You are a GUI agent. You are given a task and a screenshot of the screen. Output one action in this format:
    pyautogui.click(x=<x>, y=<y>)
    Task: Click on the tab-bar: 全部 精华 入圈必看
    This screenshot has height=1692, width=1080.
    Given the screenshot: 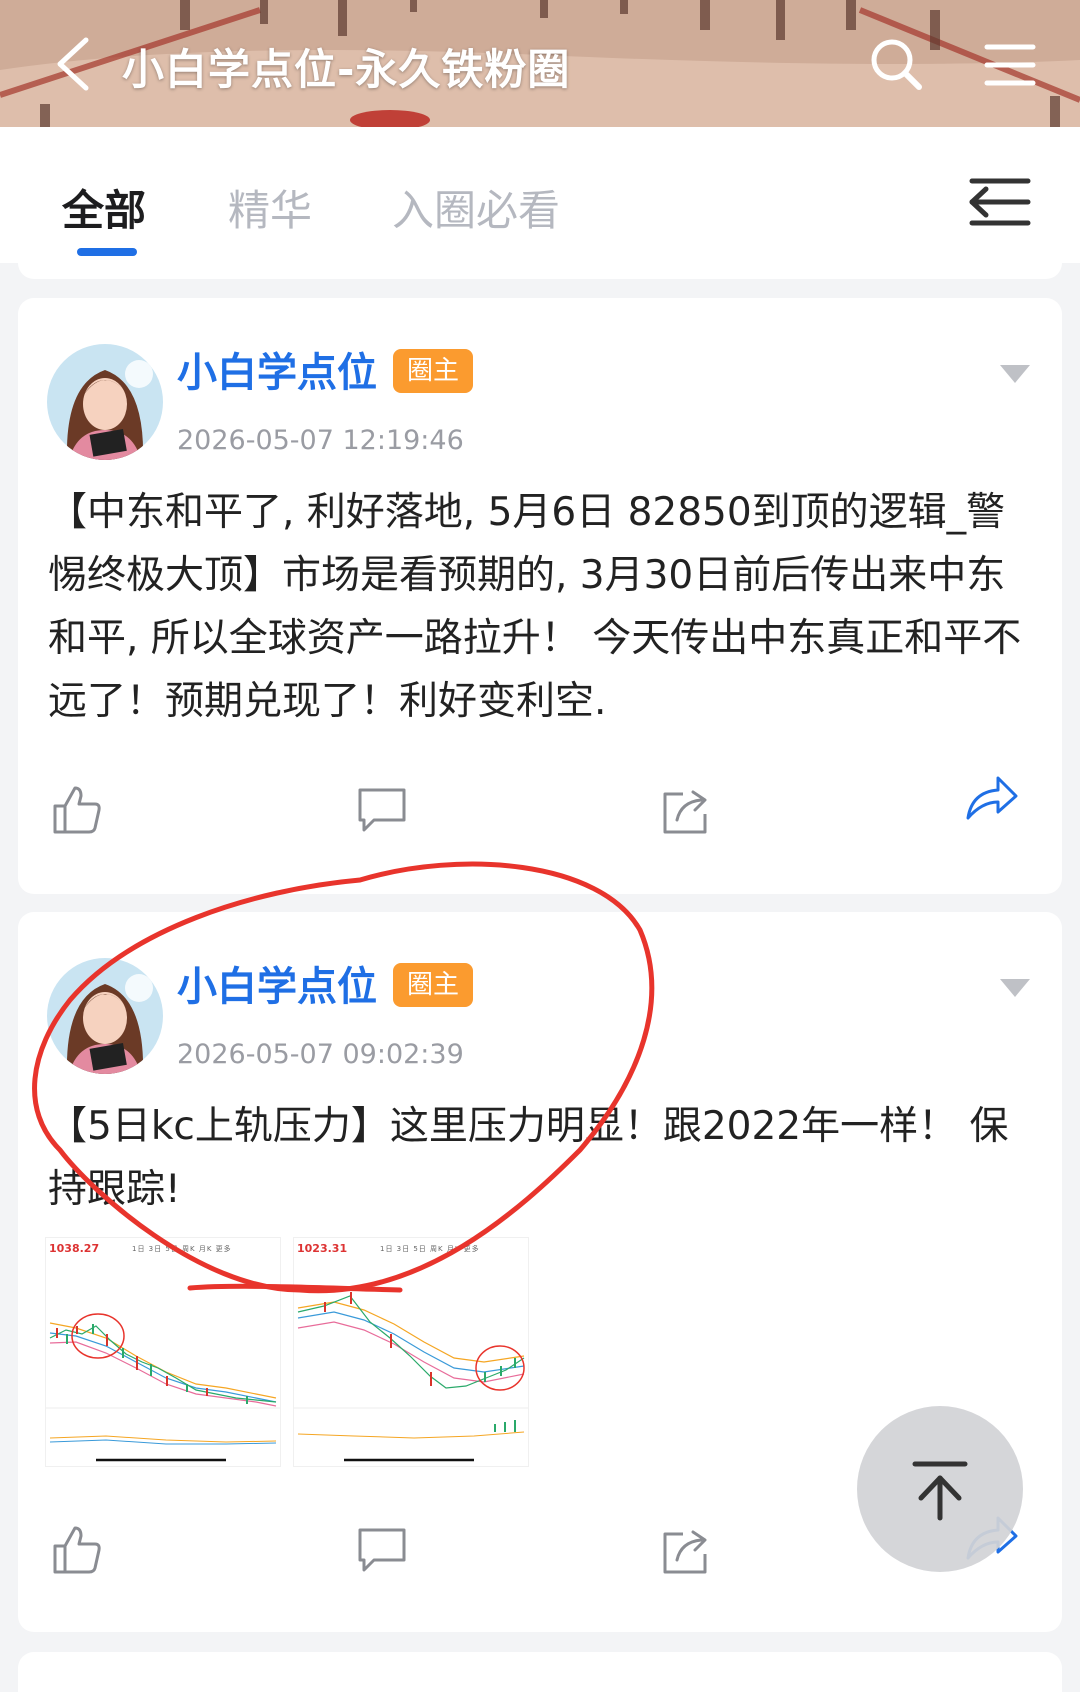 What is the action you would take?
    pyautogui.click(x=540, y=195)
    